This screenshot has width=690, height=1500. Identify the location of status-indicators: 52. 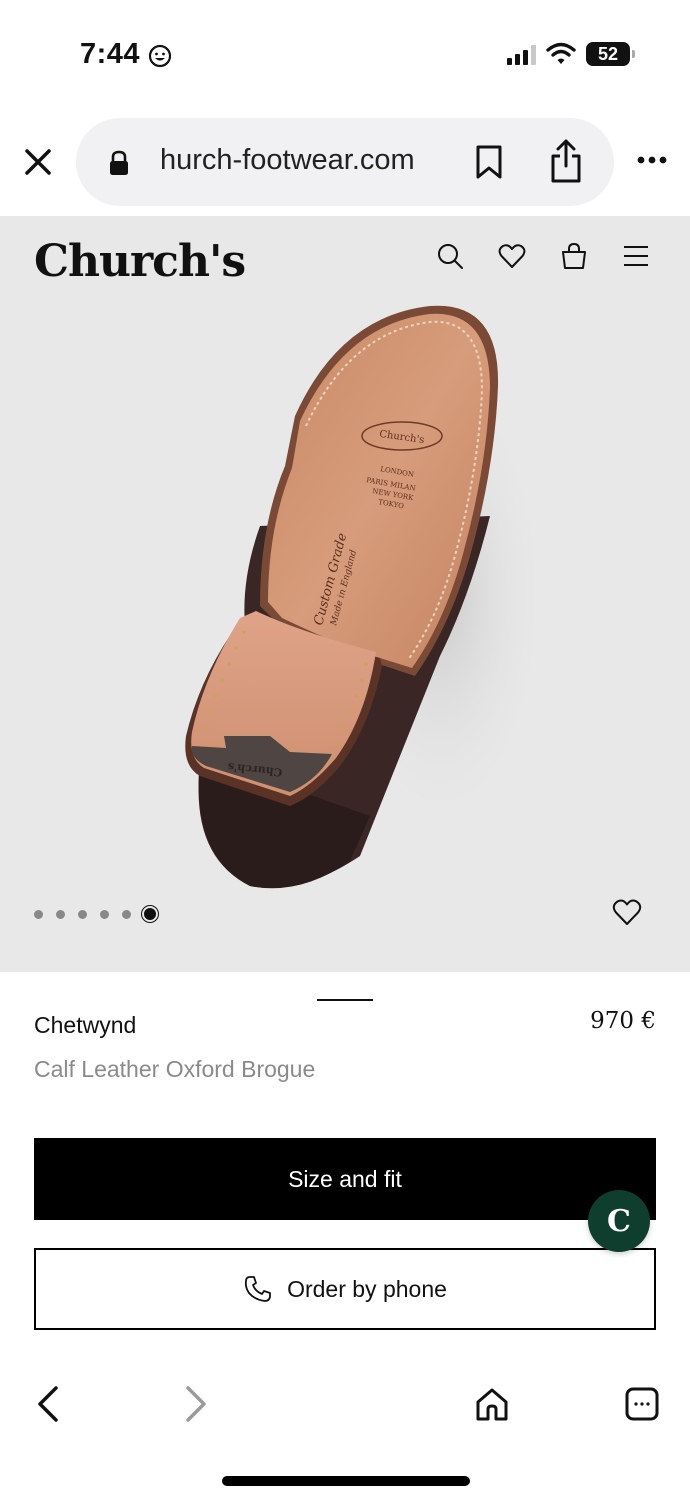
(571, 54).